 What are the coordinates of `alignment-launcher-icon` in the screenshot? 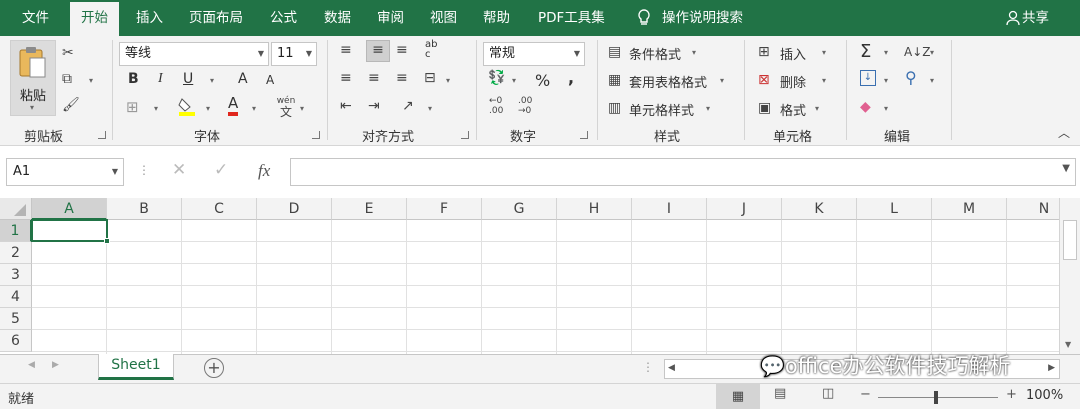 It's located at (465, 135).